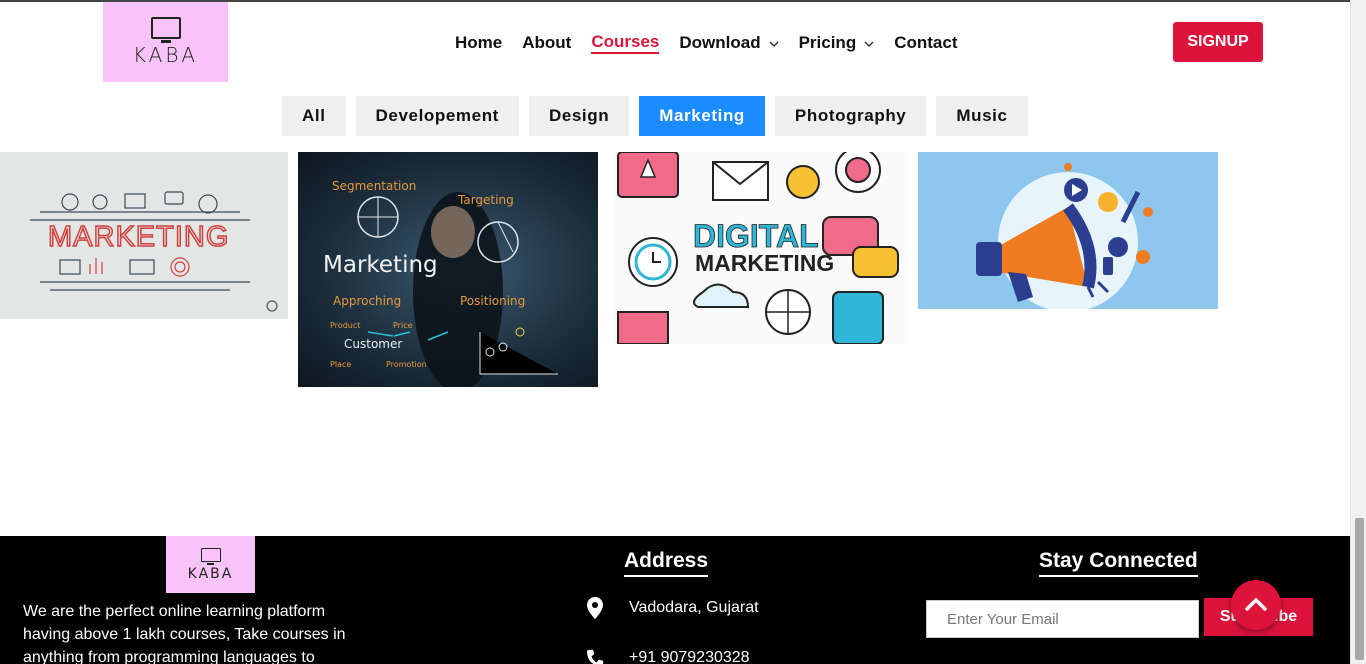 This screenshot has height=664, width=1366. I want to click on course-image-marketing-1: MARKETING, so click(144, 235).